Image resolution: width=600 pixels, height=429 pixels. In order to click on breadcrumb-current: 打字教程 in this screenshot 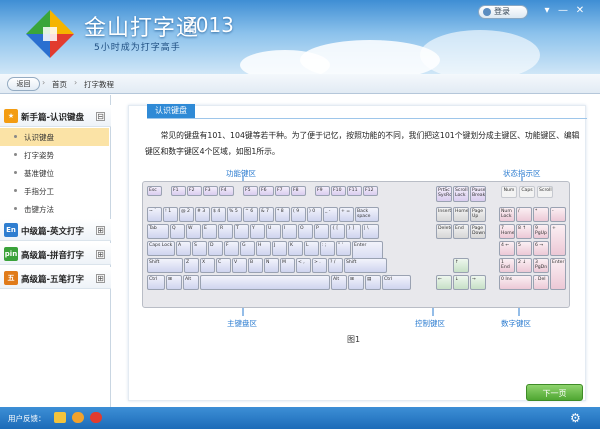, I will do `click(99, 84)`.